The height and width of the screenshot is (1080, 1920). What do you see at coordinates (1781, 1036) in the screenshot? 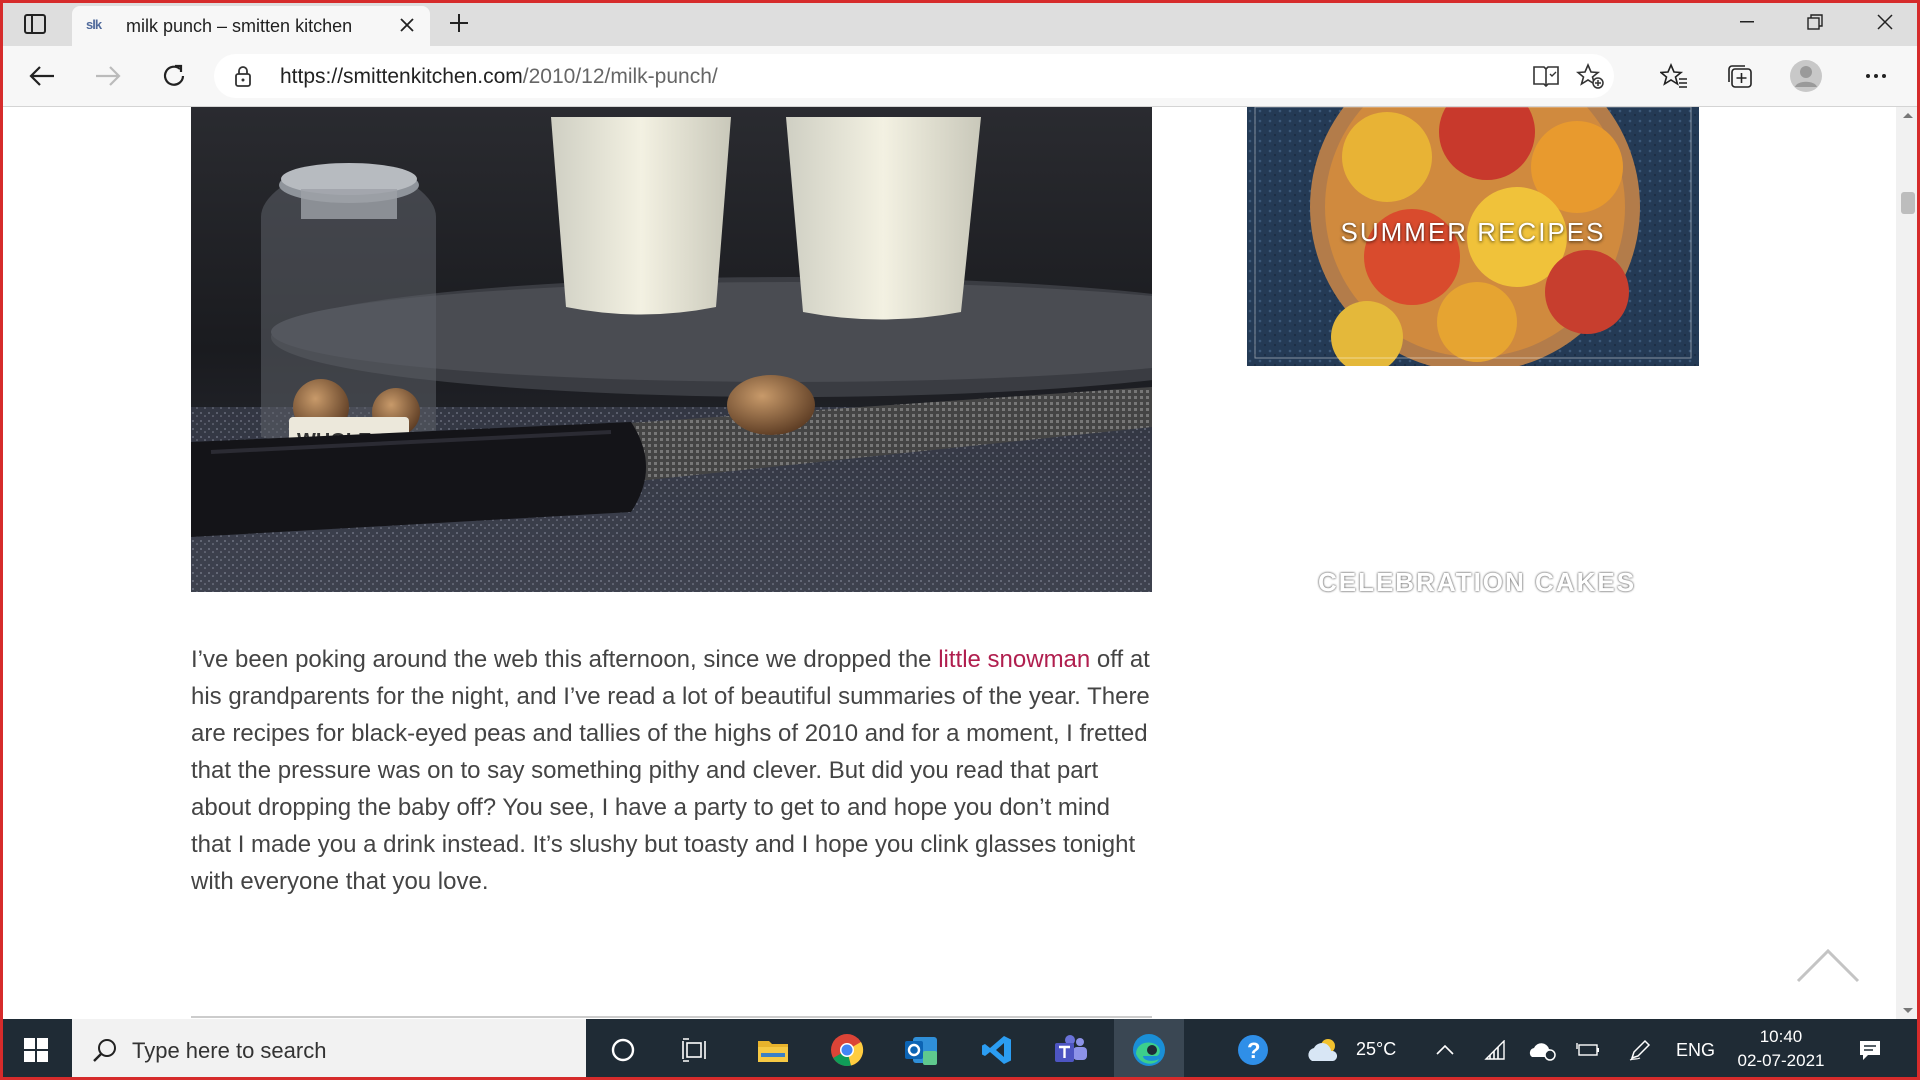
I see `clock-time: 10:40` at bounding box center [1781, 1036].